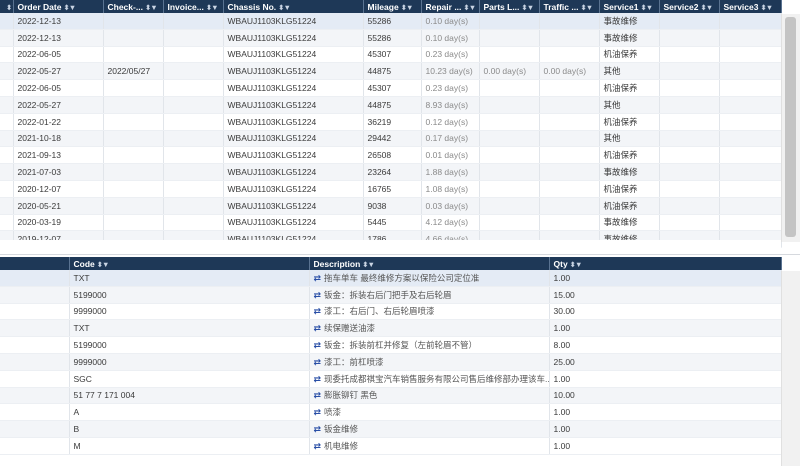 The image size is (800, 466). Describe the element at coordinates (58, 6) in the screenshot. I see `orders-col-header: Order Date ⬍▼` at that location.